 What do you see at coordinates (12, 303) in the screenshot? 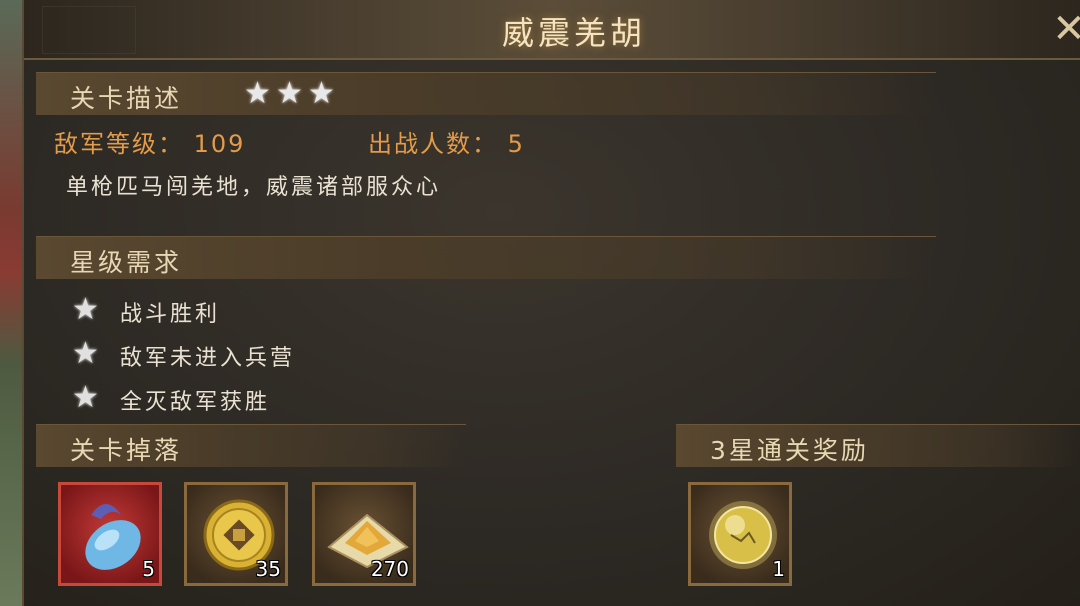
I see `background-scene` at bounding box center [12, 303].